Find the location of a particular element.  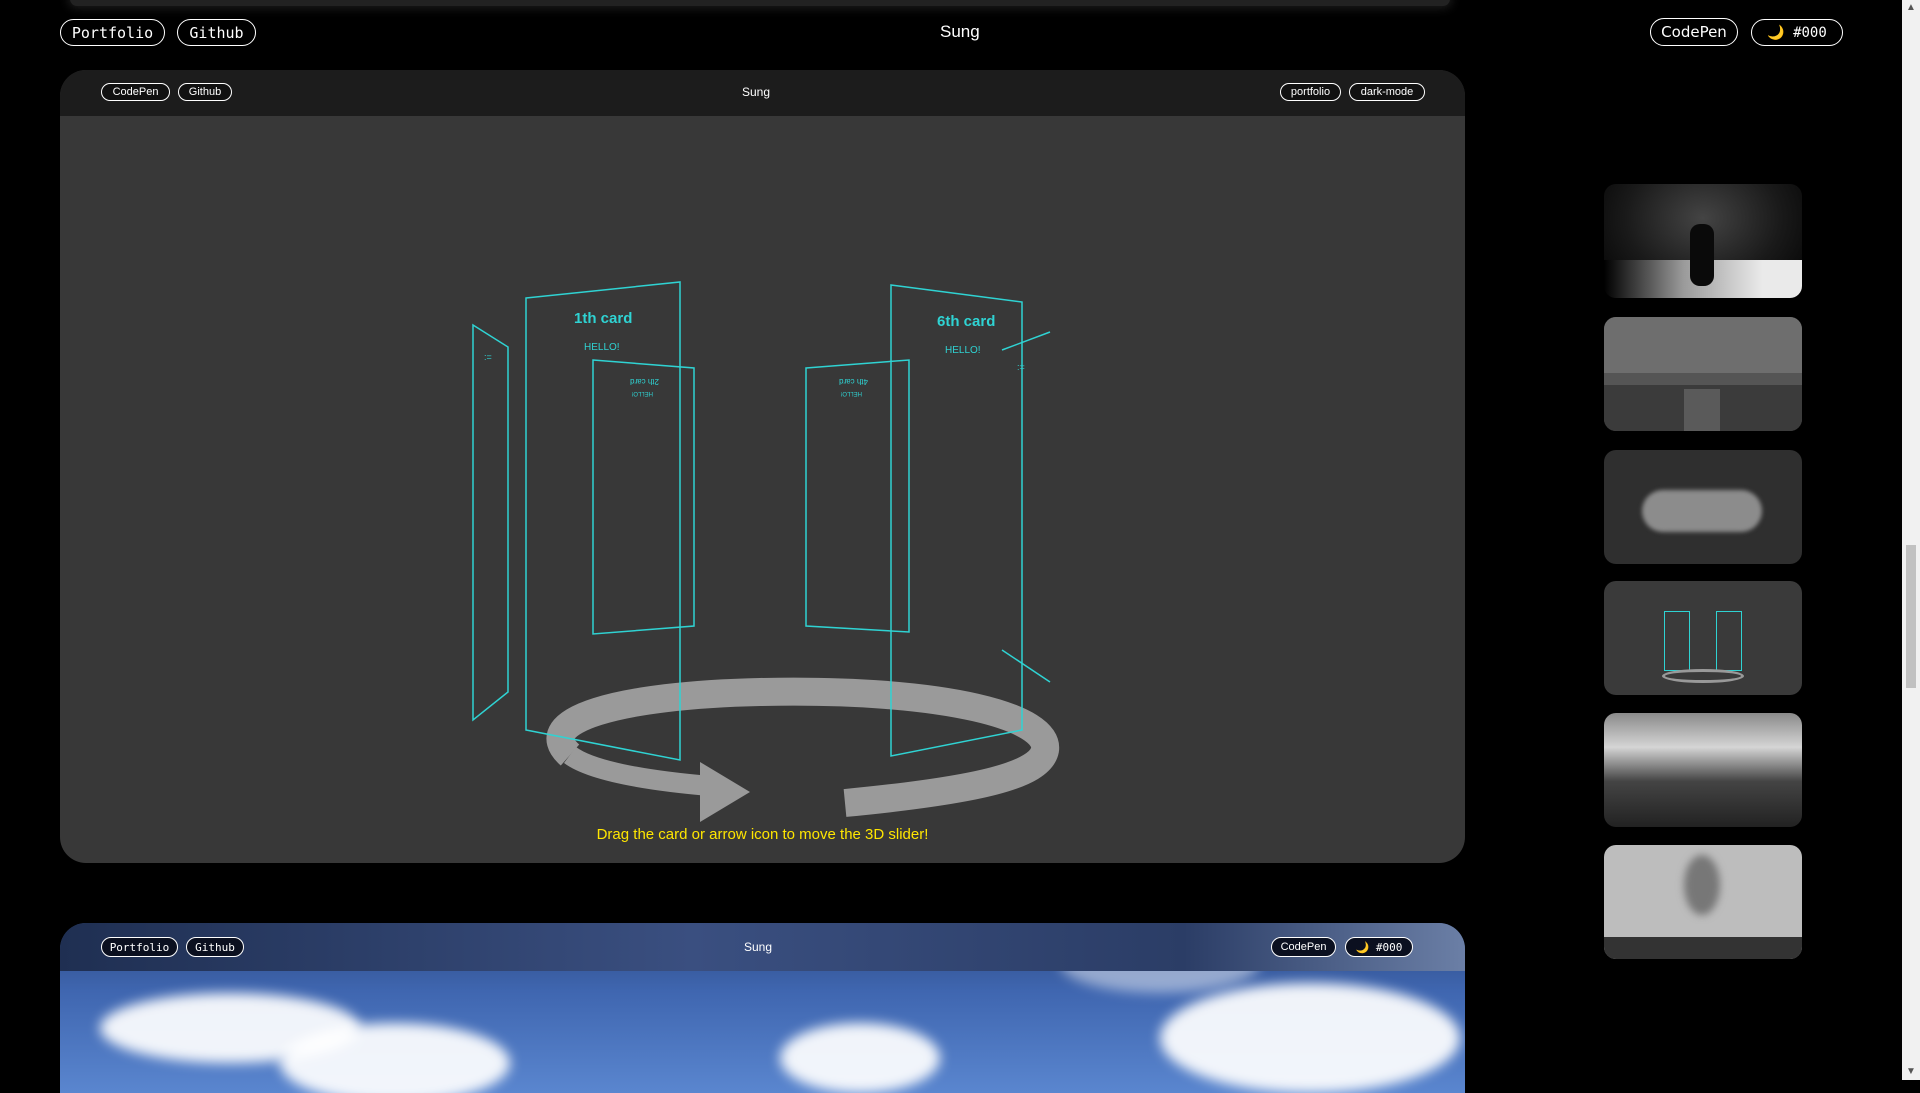

thumbnail-motorcycle is located at coordinates (1703, 241).